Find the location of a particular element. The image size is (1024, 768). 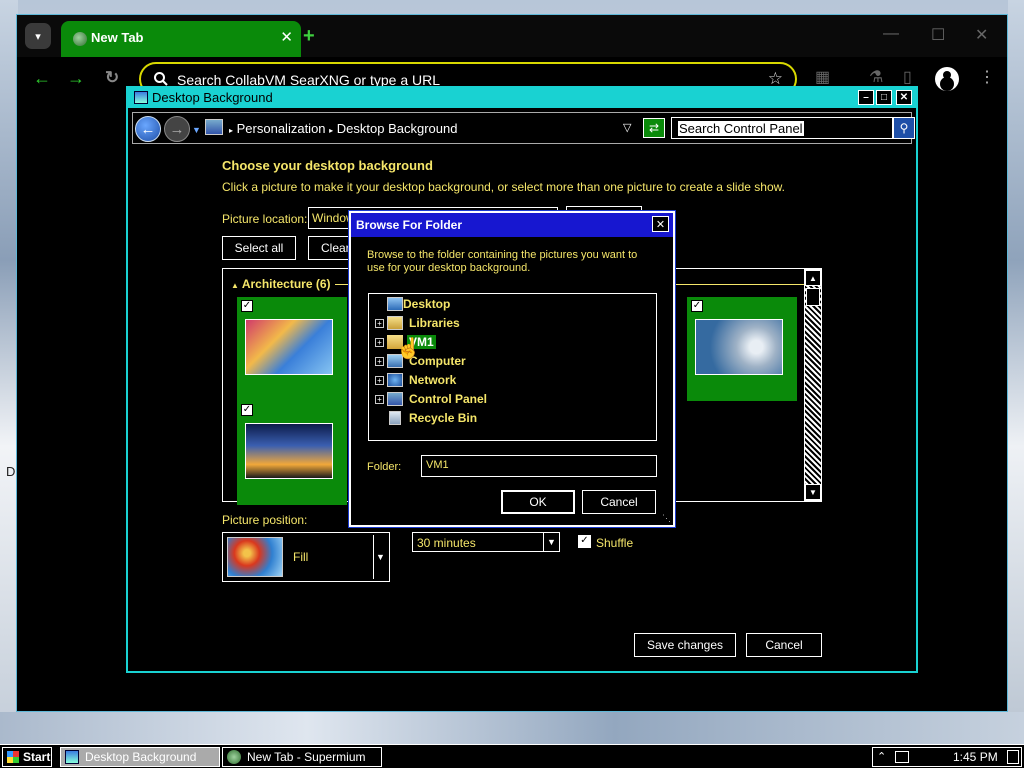

refresh-icon: ⇄ is located at coordinates (654, 128).